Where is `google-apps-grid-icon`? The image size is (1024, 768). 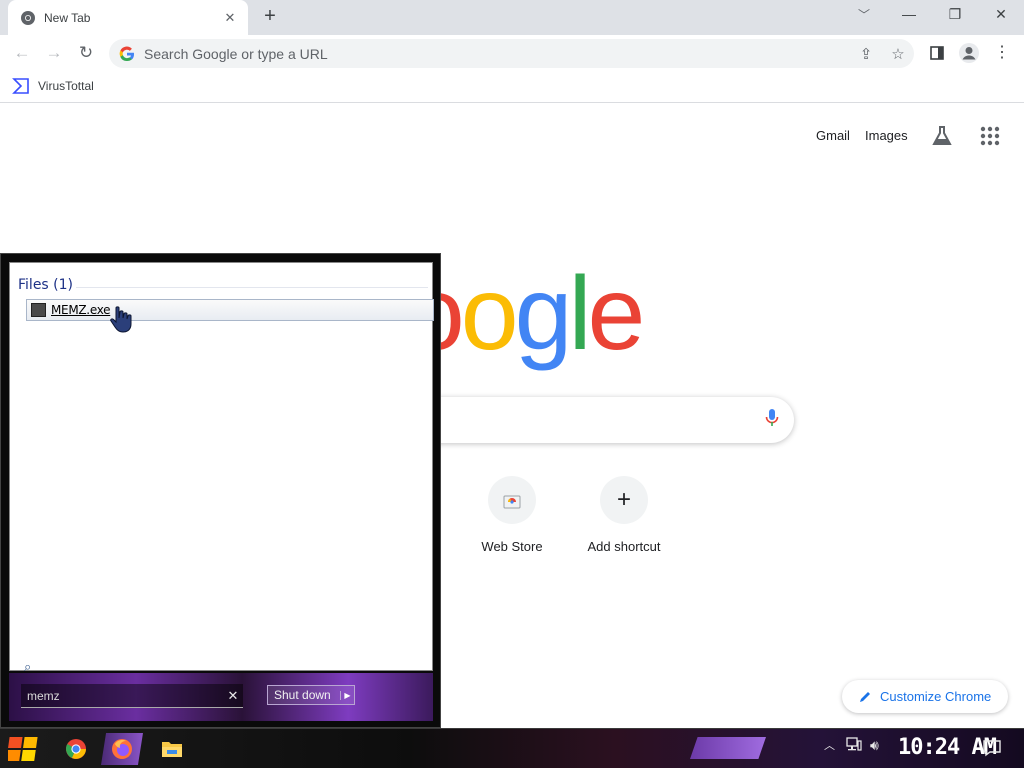
google-apps-grid-icon is located at coordinates (990, 136).